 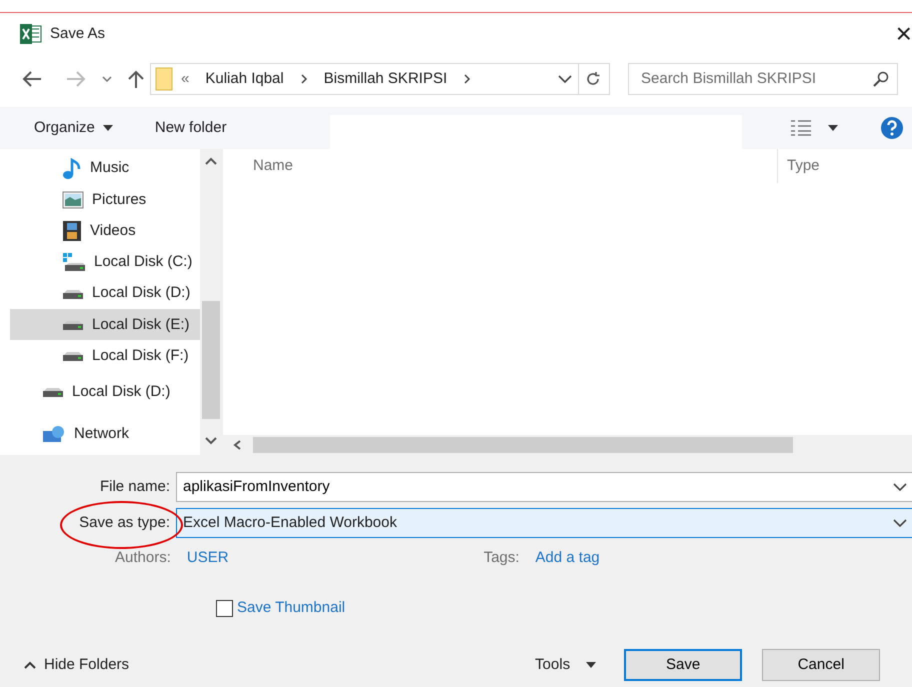 I want to click on save-button: Save, so click(x=683, y=665).